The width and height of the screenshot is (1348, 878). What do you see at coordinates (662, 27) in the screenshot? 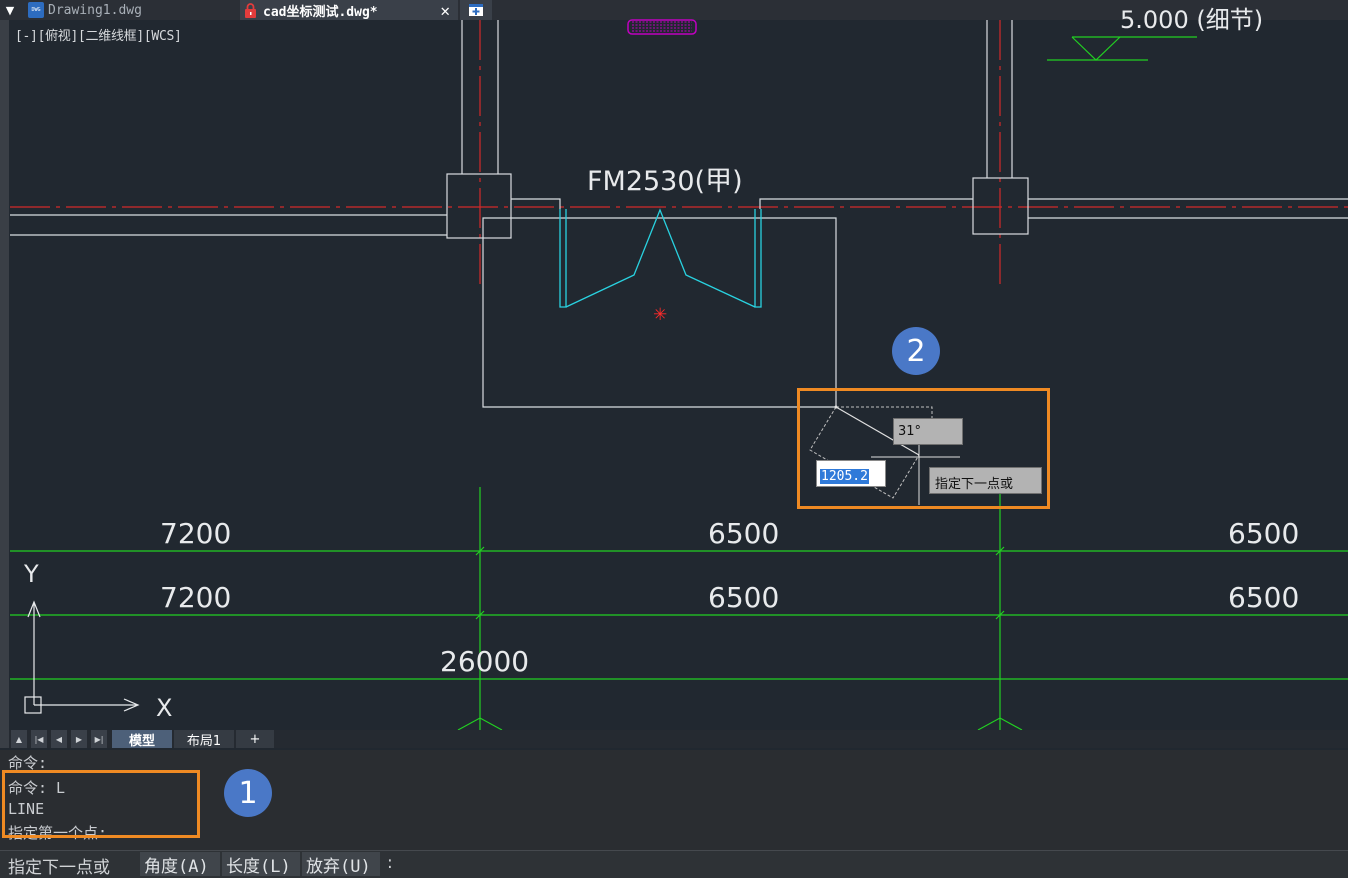
I see `hatch-pattern` at bounding box center [662, 27].